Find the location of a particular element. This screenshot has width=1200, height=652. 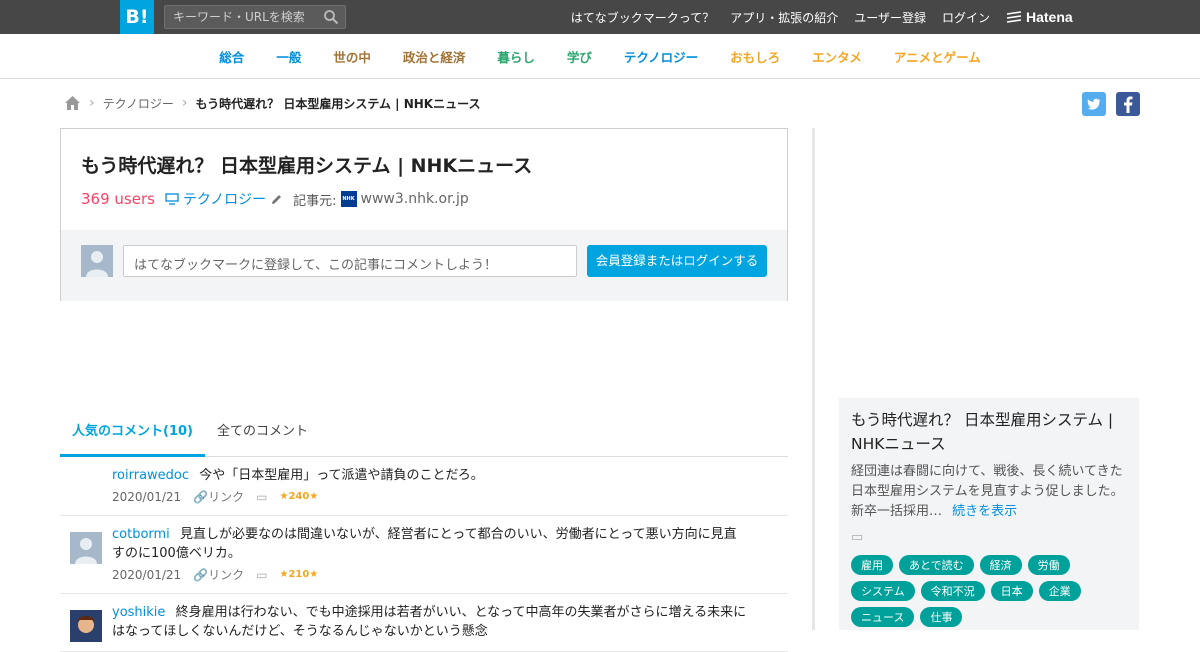

twitter-share-button is located at coordinates (1094, 104).